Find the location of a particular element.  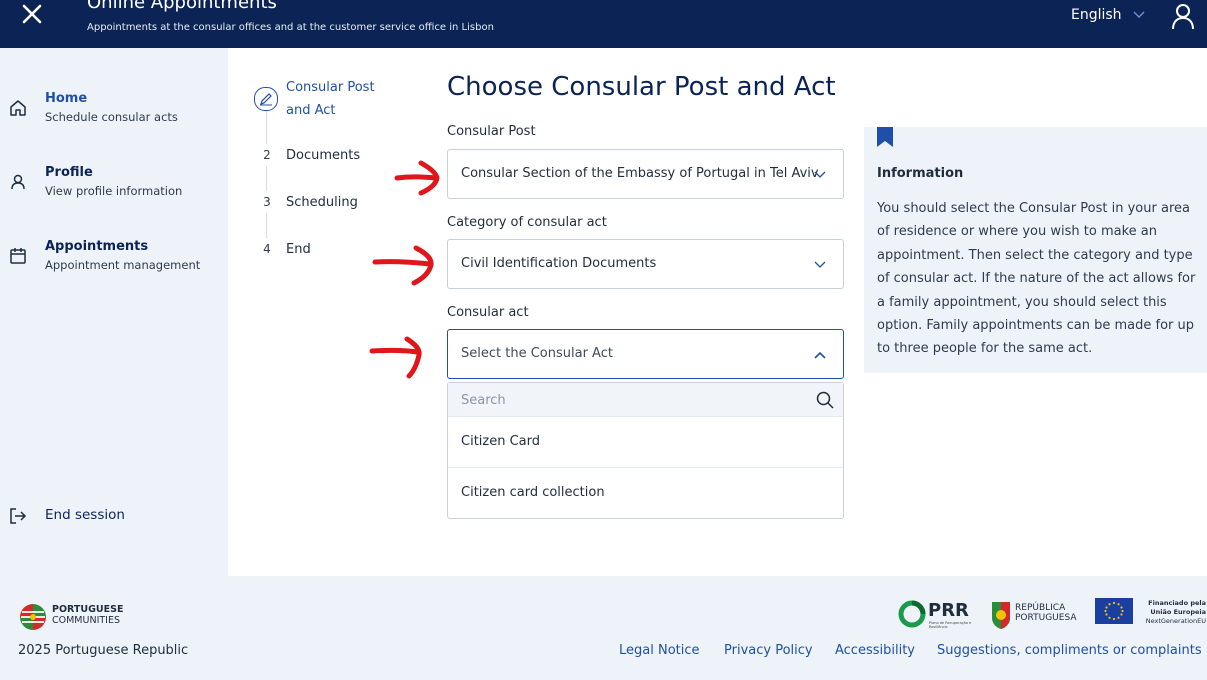

step-4-label: End is located at coordinates (298, 249).